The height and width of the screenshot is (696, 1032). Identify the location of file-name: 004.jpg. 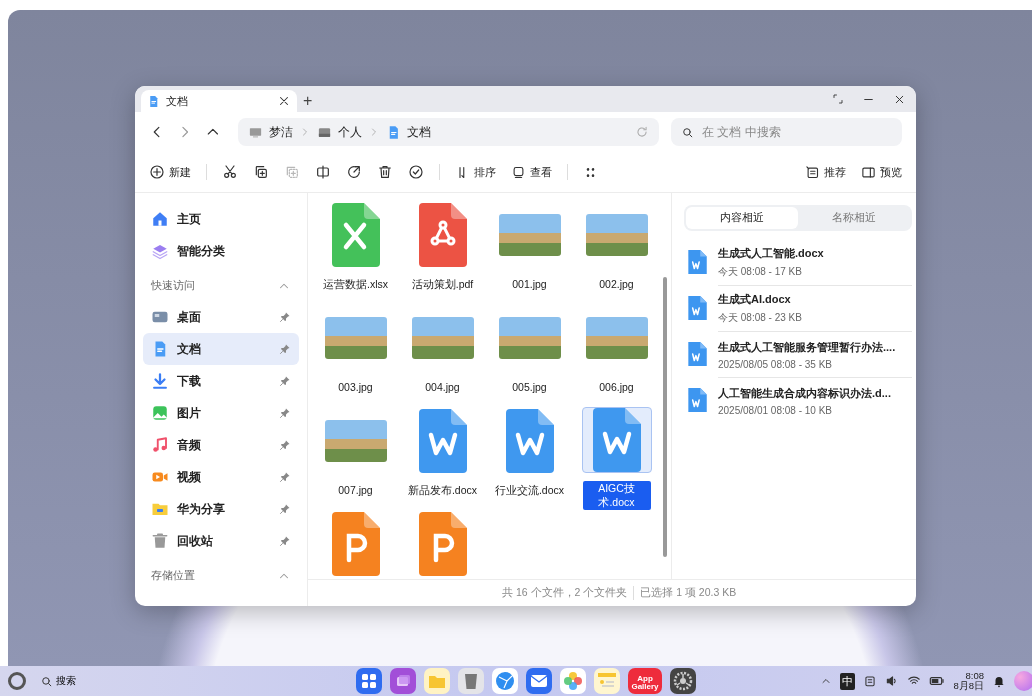
(442, 388).